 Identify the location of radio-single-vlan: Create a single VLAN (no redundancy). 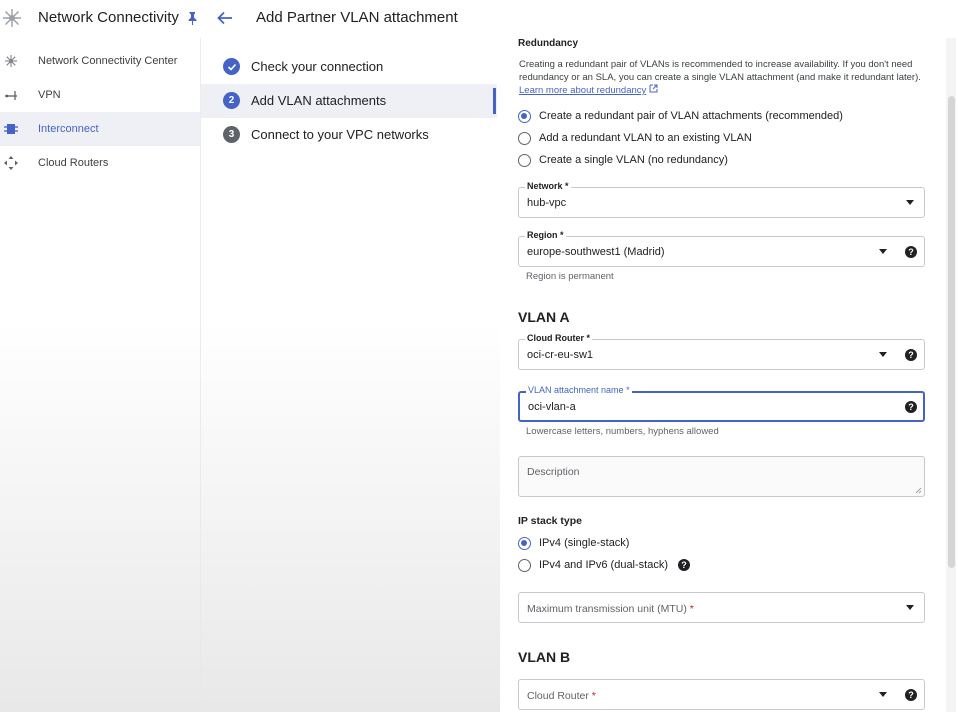
(623, 160).